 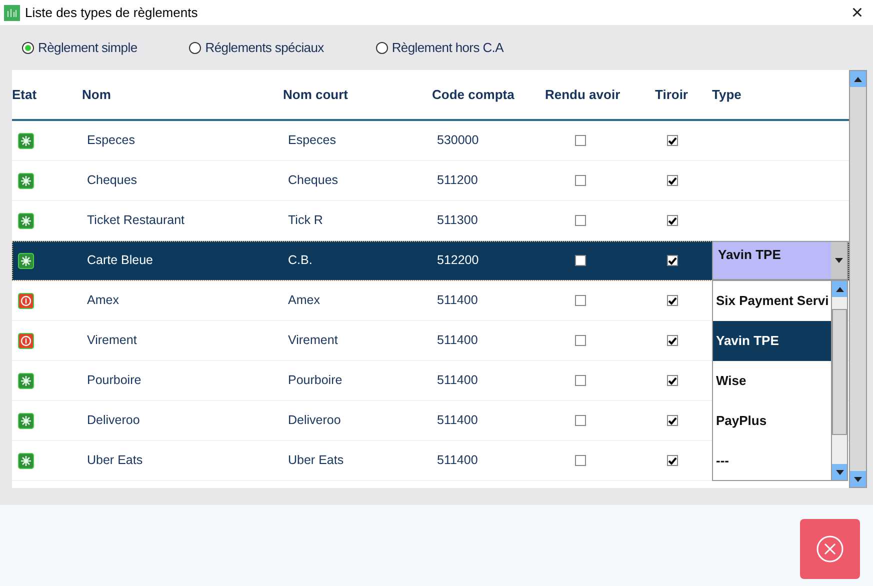 What do you see at coordinates (112, 13) in the screenshot?
I see `window-title: Liste des types de règlements` at bounding box center [112, 13].